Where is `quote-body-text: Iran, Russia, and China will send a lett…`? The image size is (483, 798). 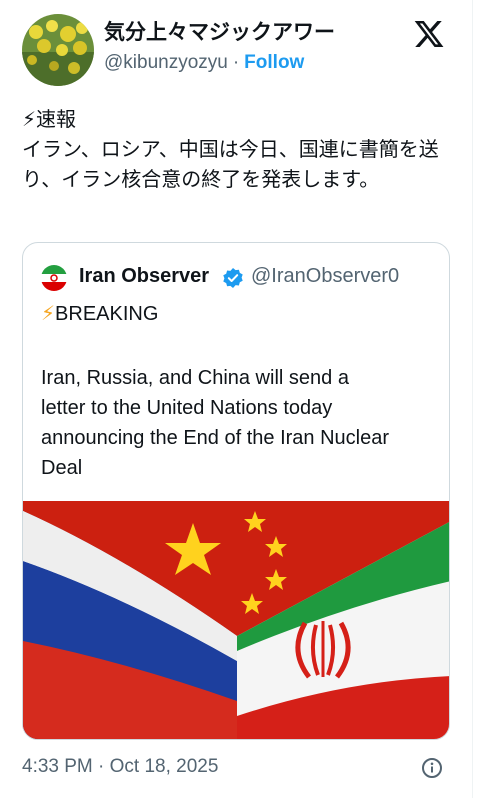
quote-body-text: Iran, Russia, and China will send a lett… is located at coordinates (215, 423).